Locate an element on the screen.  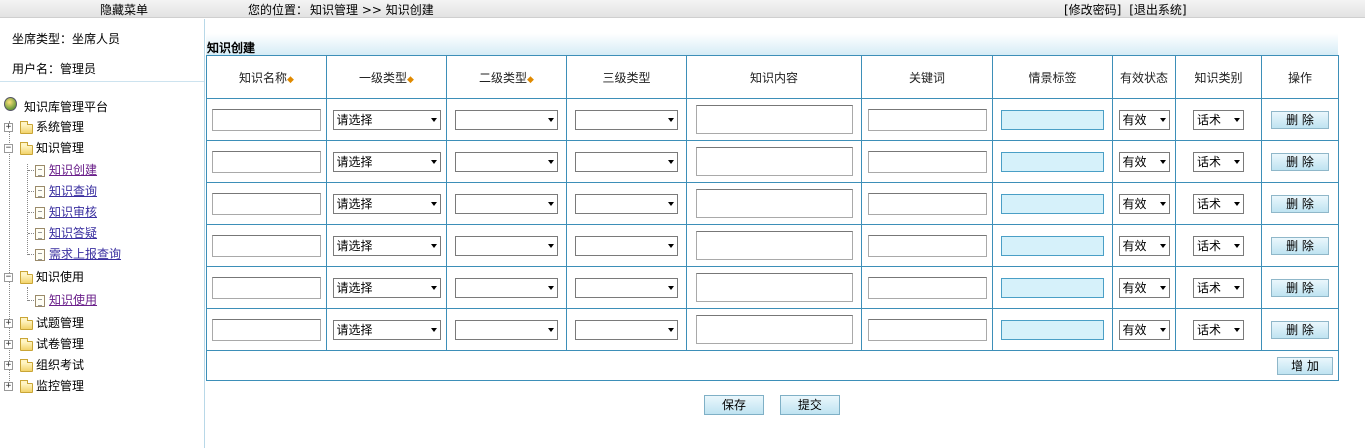
tree-item-label: 试卷管理 is located at coordinates (60, 344).